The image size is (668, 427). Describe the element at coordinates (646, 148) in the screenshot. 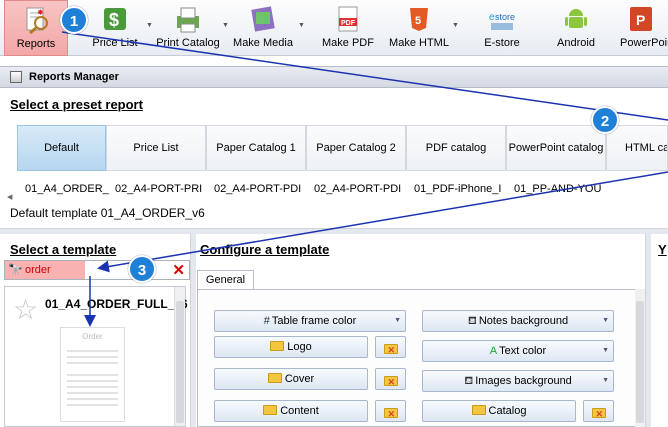

I see `preset-tab-label: HTML cat` at that location.